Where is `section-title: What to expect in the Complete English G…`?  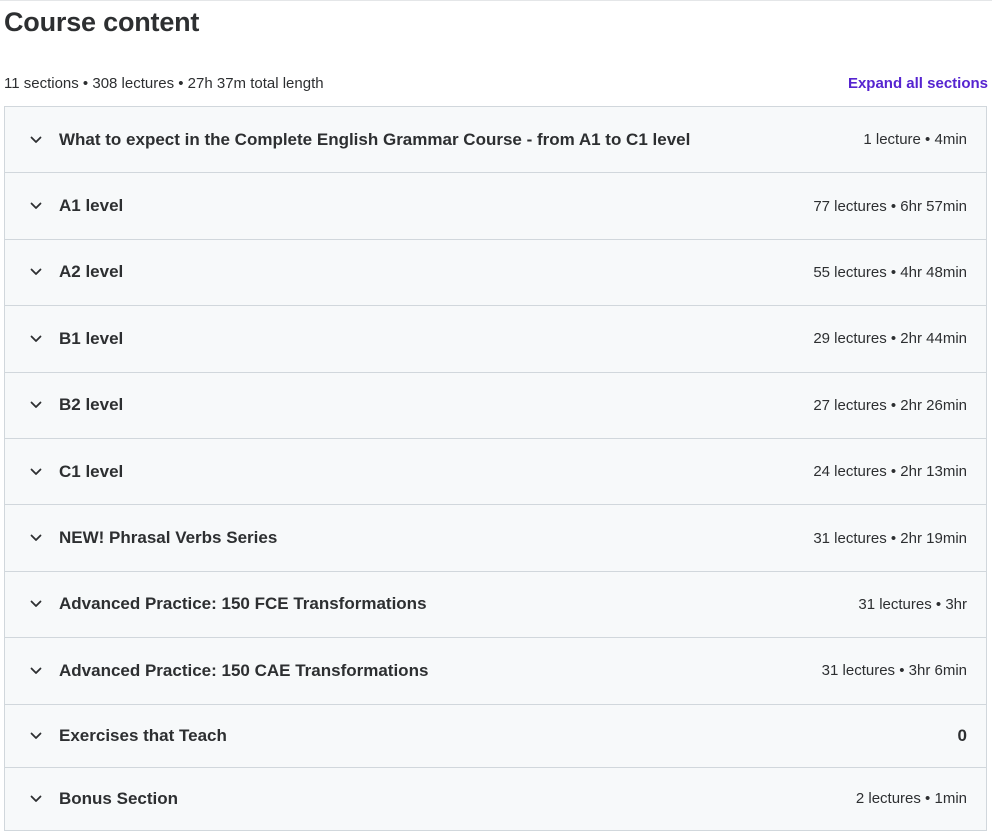
section-title: What to expect in the Complete English G… is located at coordinates (375, 139).